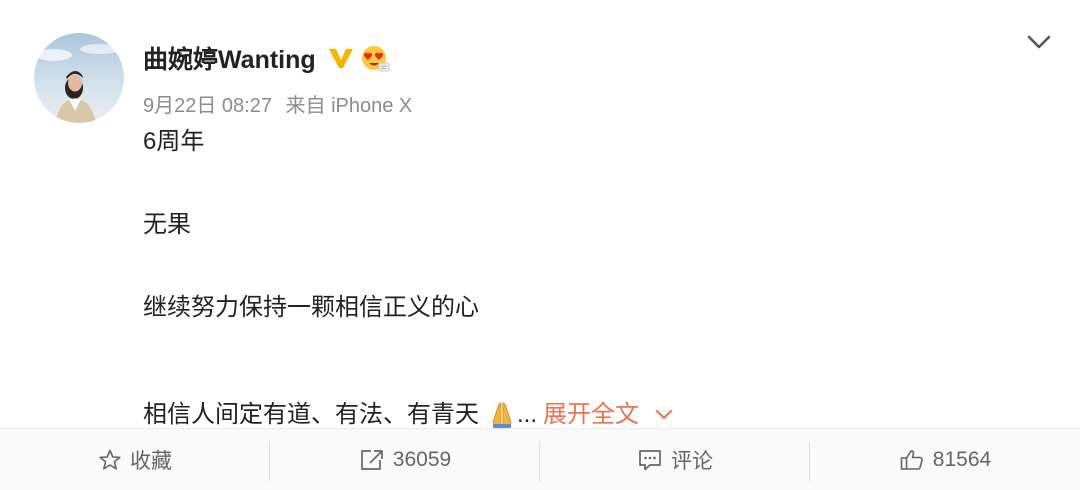  I want to click on post-action-bar: 收藏 36059 评论 81564, so click(540, 459).